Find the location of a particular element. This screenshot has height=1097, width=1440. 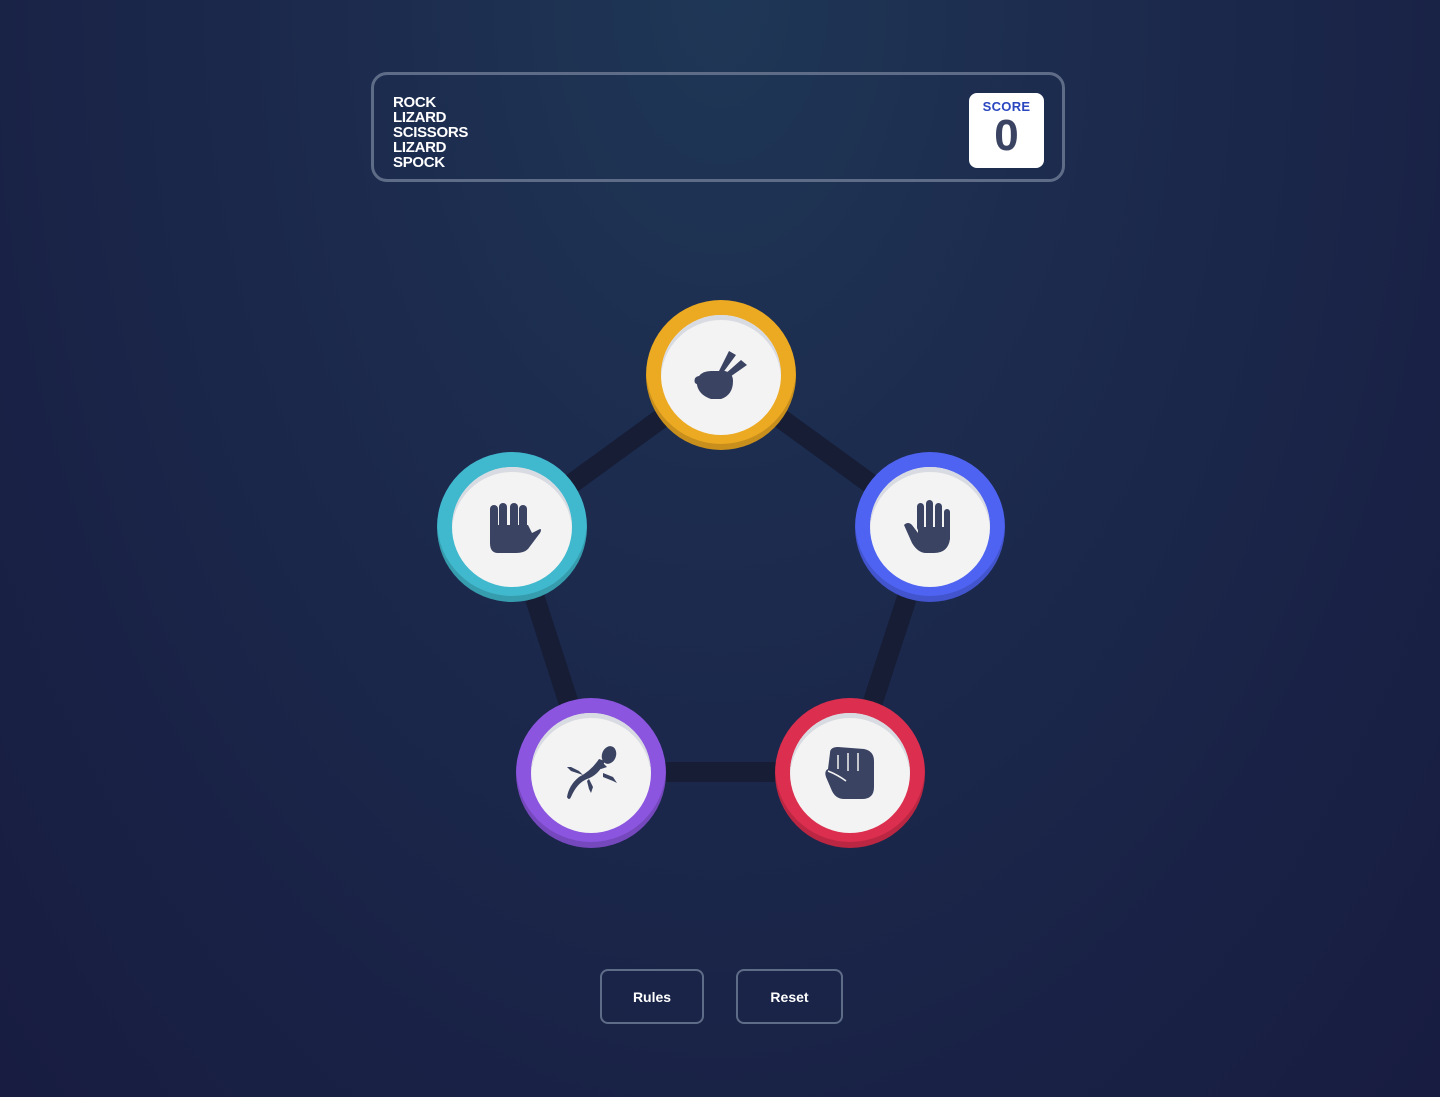

paper-hand-icon is located at coordinates (927, 526).